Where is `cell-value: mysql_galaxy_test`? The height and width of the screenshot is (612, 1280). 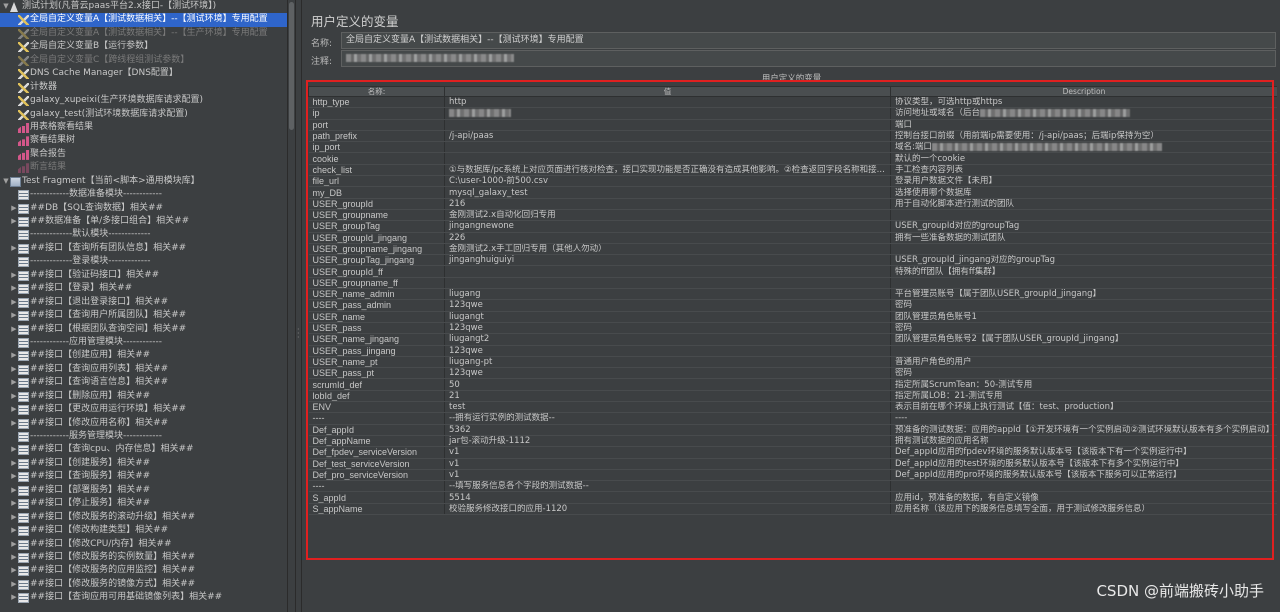 cell-value: mysql_galaxy_test is located at coordinates (667, 192).